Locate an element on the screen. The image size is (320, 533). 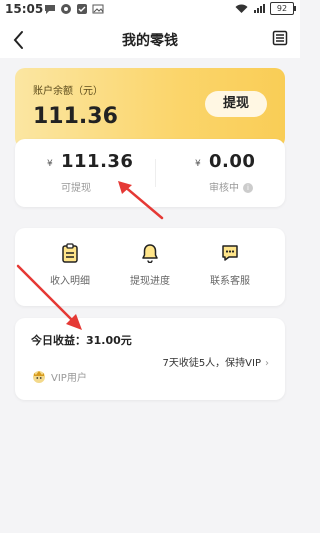
signal-icon is located at coordinates (259, 8).